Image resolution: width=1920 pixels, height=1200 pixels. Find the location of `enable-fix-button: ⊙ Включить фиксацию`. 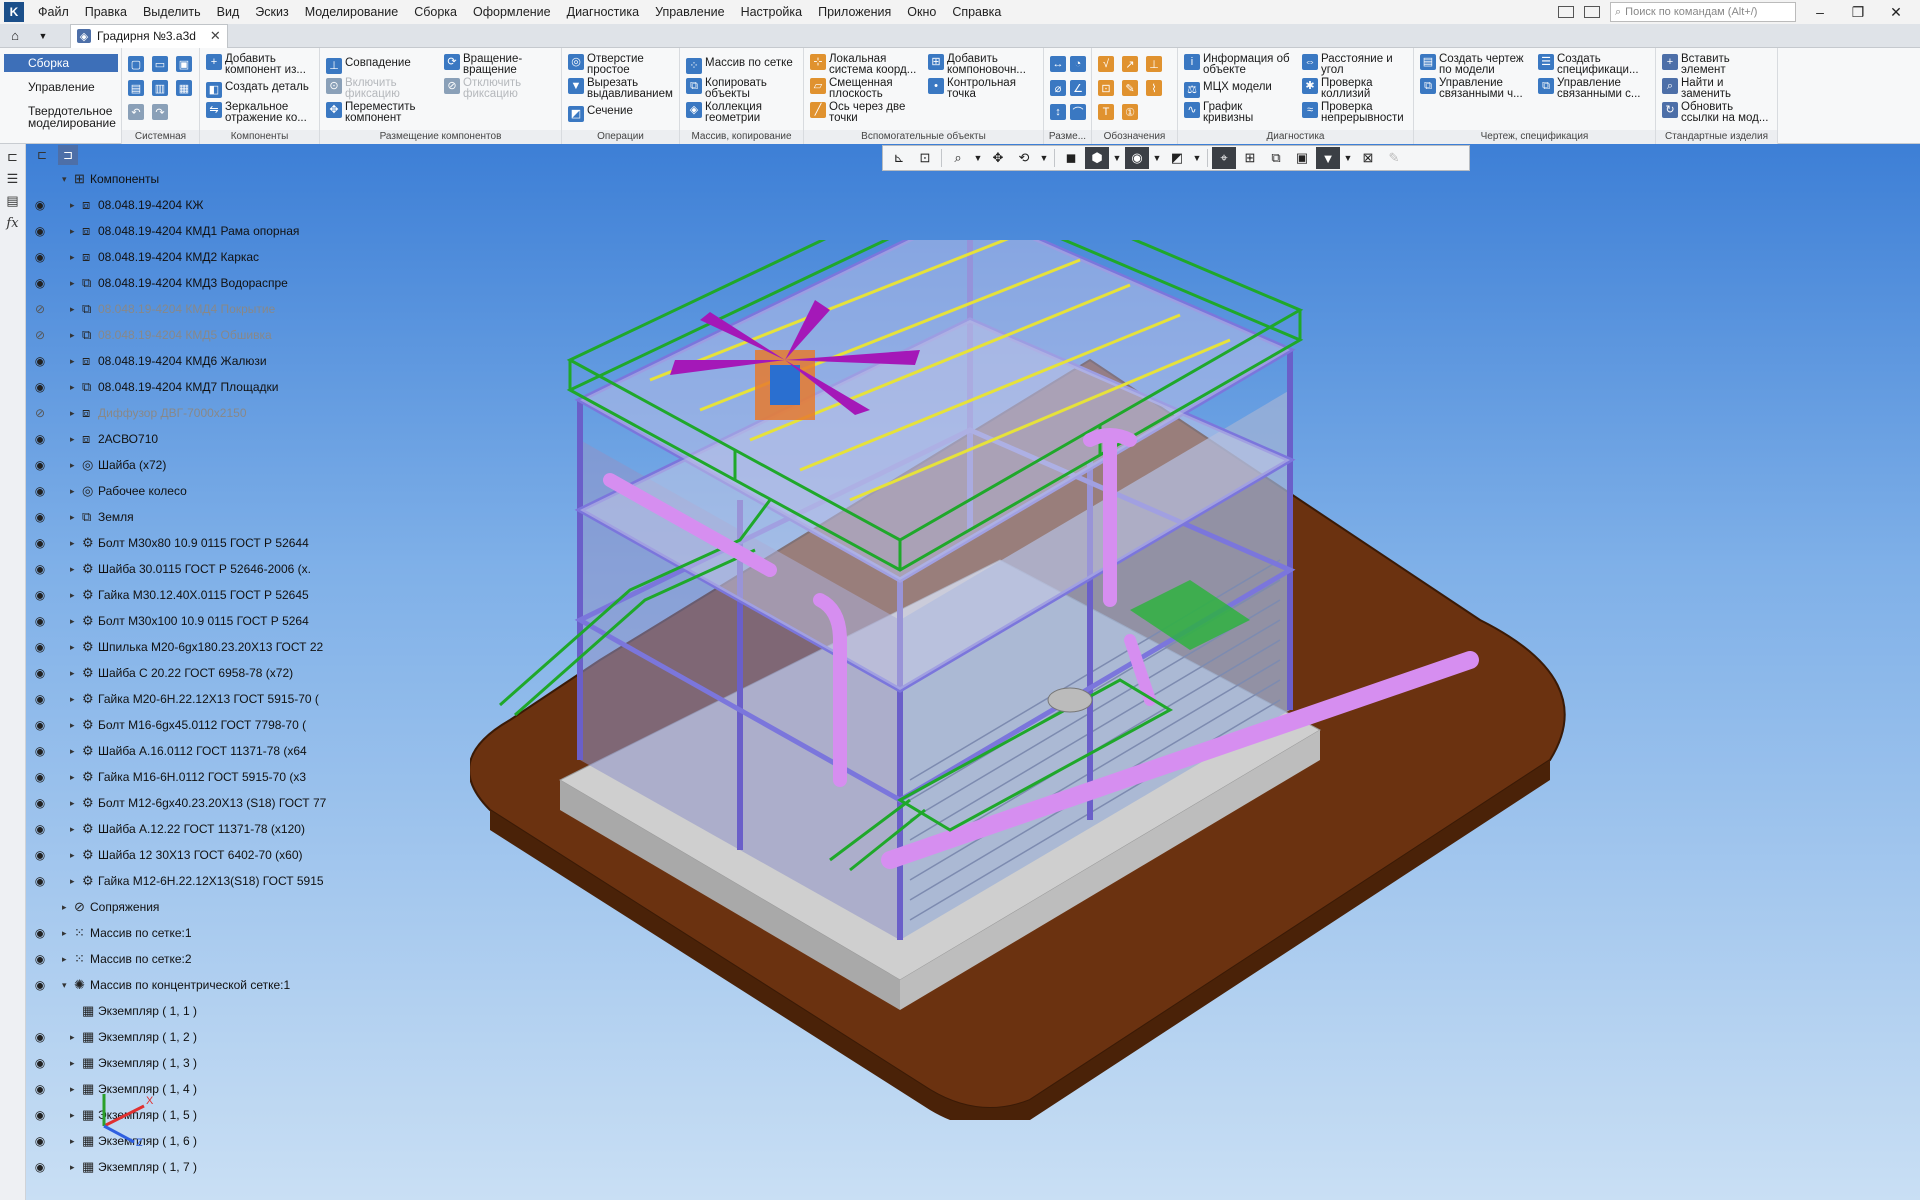

enable-fix-button: ⊙ Включить фиксацию is located at coordinates (363, 88).